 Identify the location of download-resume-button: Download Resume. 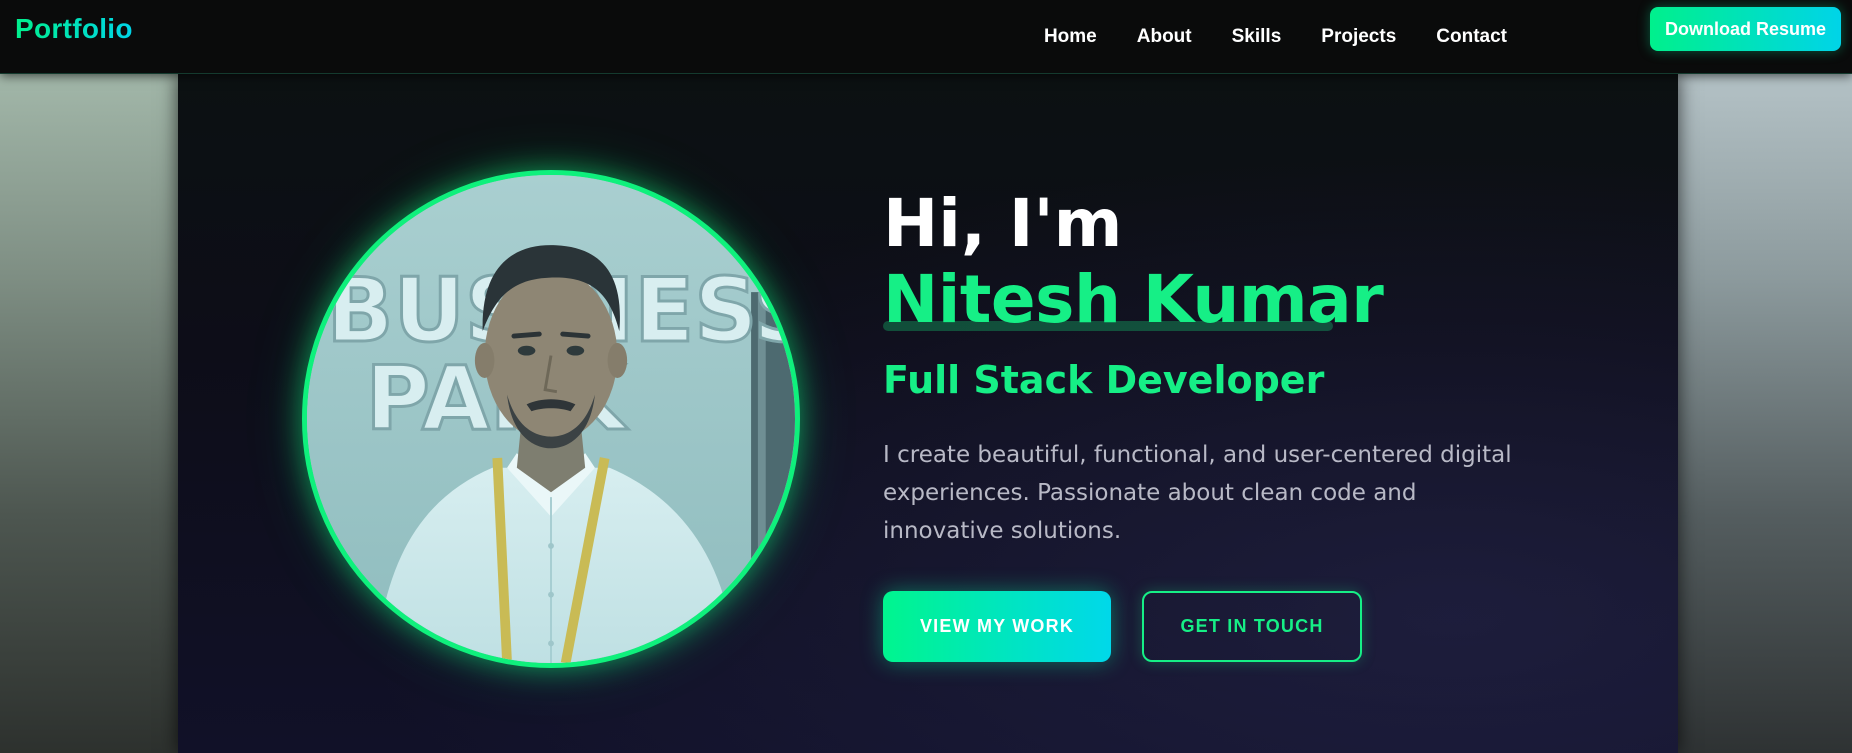
(1745, 29).